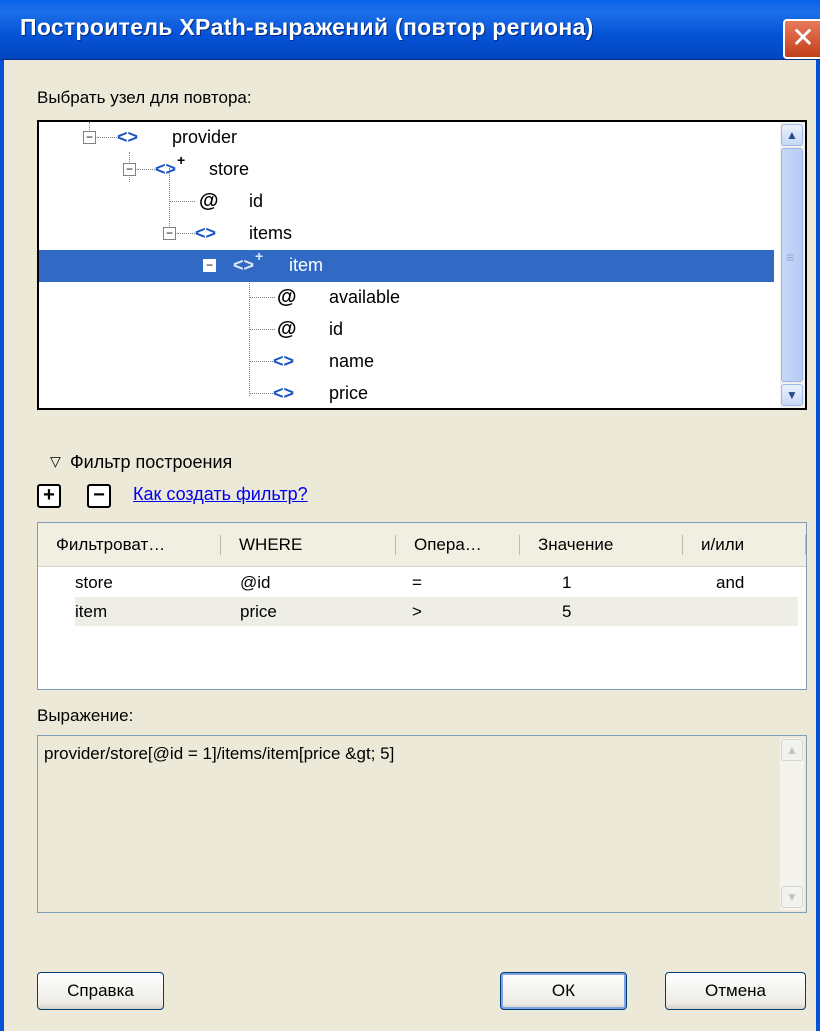 This screenshot has height=1031, width=820. I want to click on cell-filter: item, so click(91, 611).